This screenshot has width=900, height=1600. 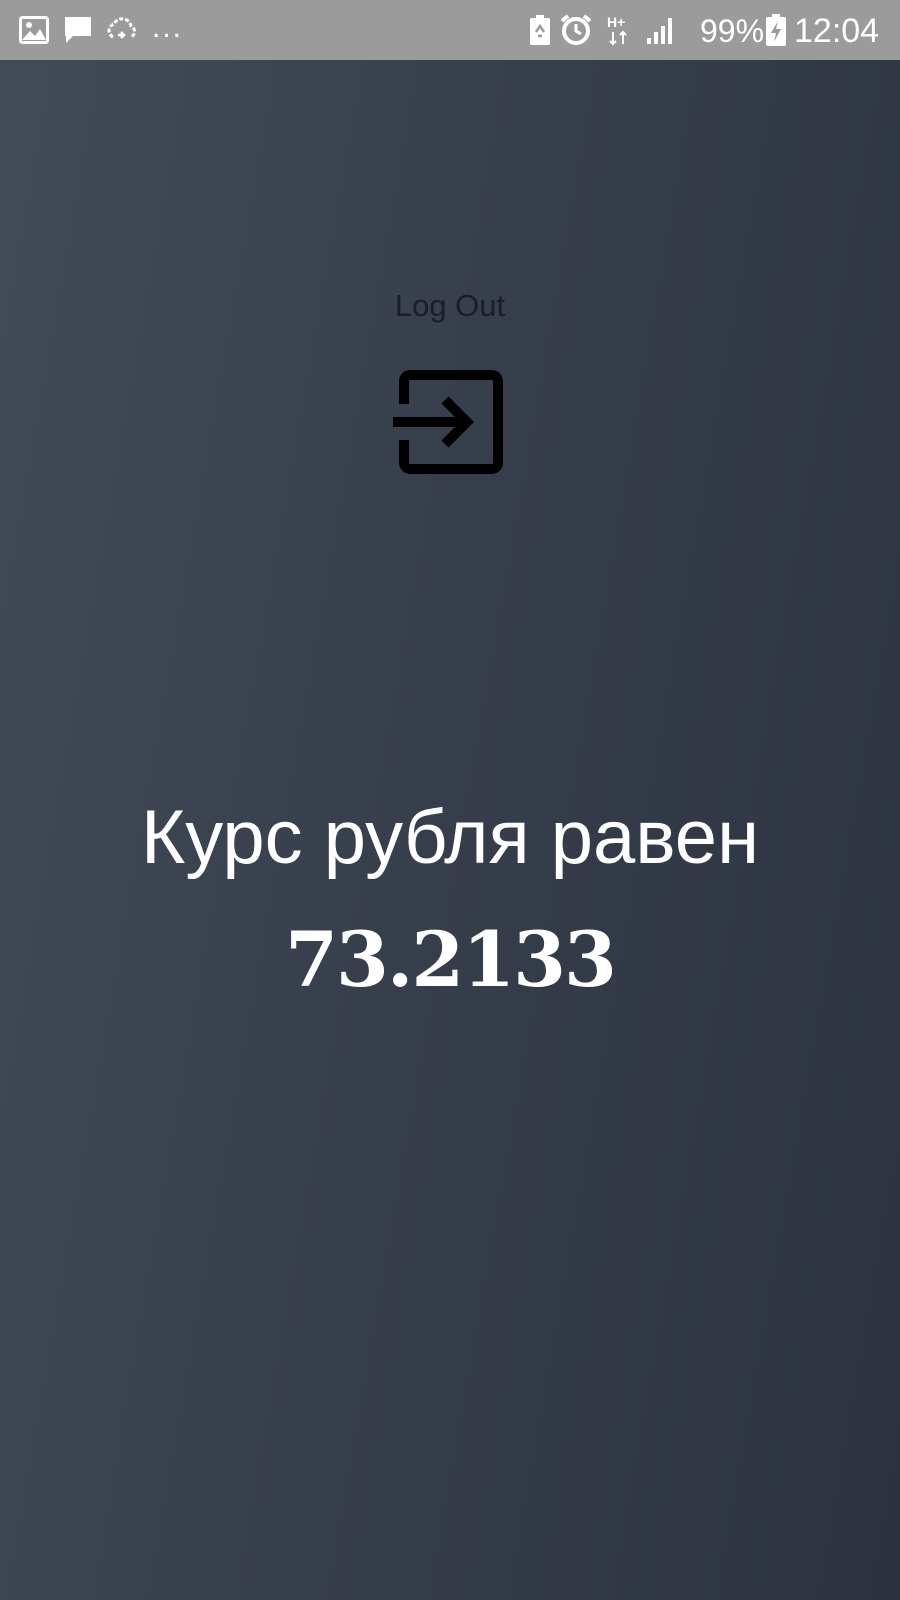 I want to click on logout-icon, so click(x=451, y=422).